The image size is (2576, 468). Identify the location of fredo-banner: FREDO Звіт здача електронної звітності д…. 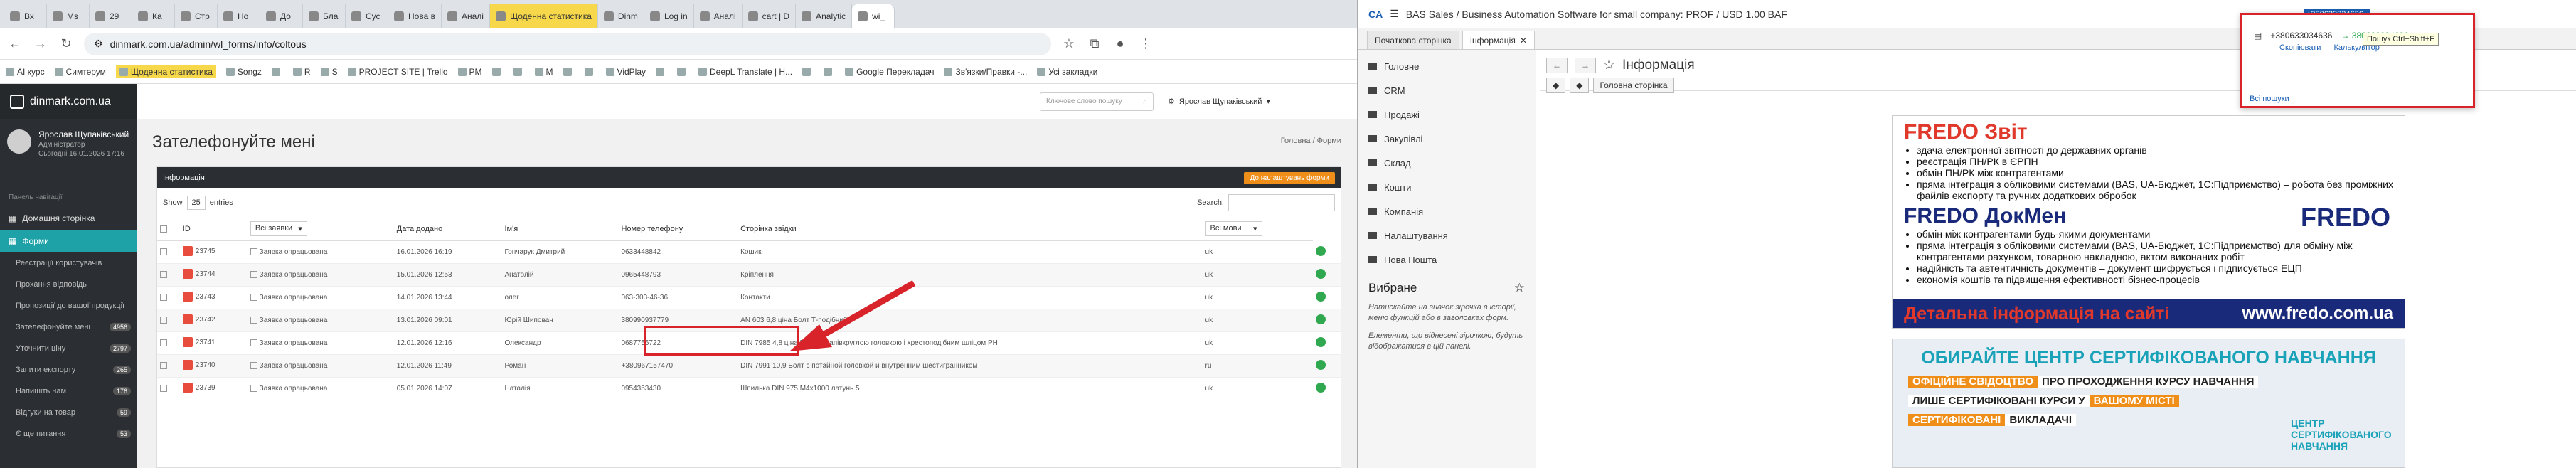
(2148, 222).